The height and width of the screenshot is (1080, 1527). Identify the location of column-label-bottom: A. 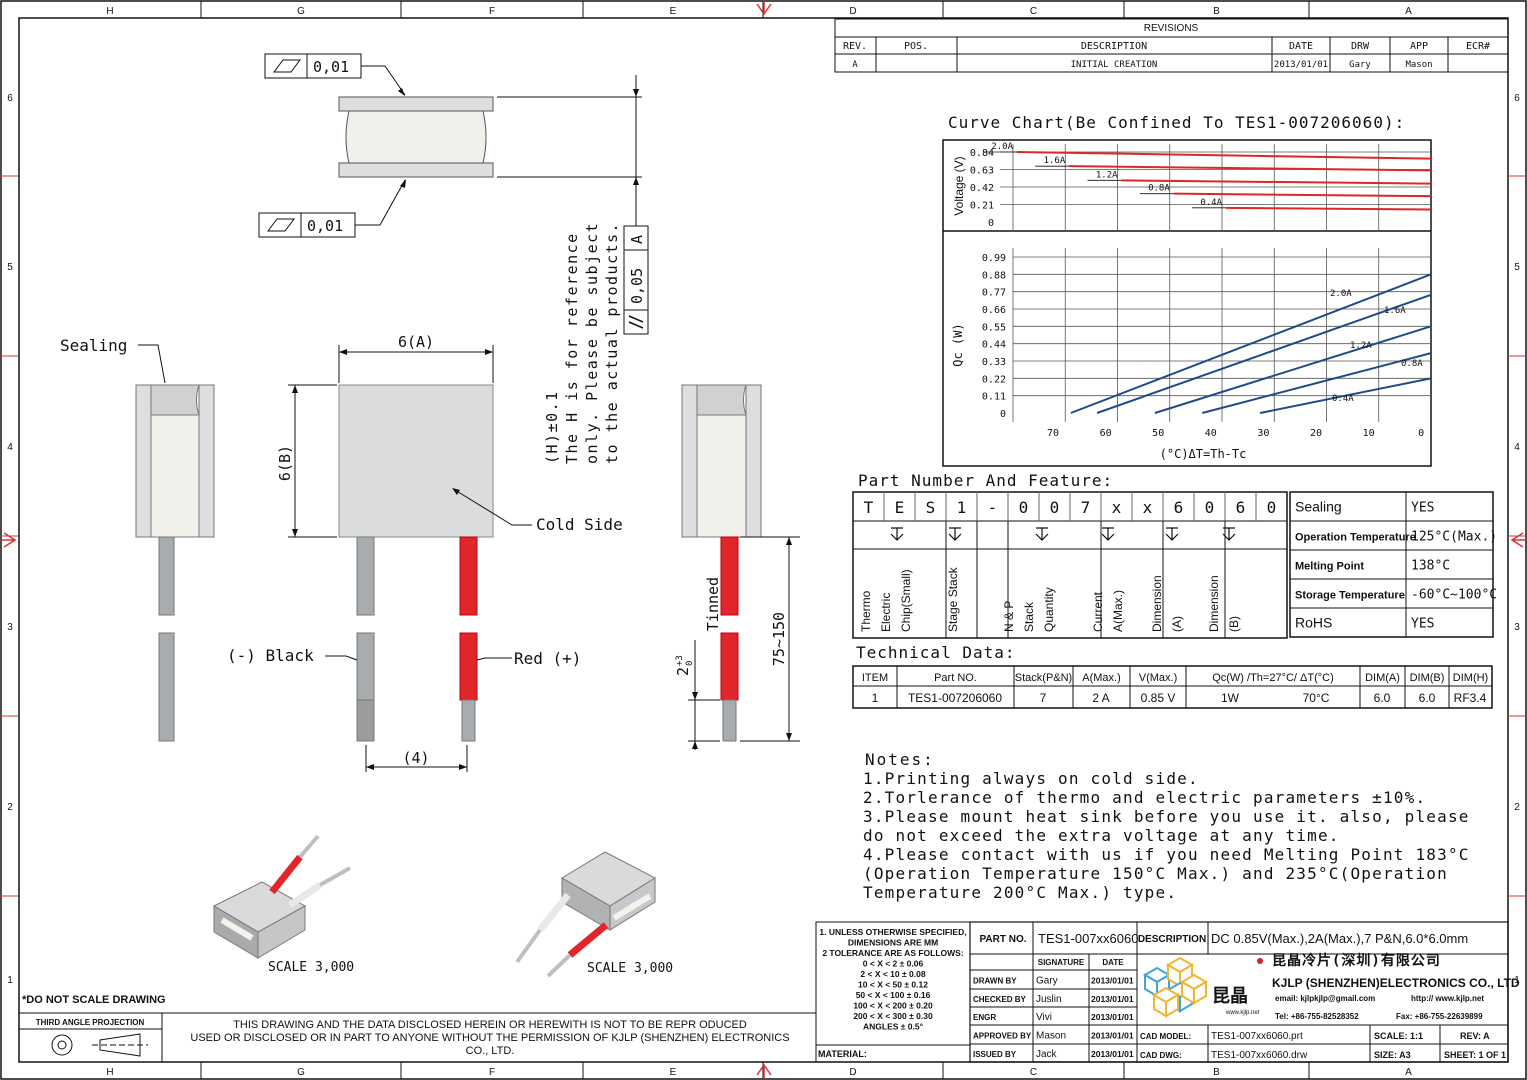
(1408, 1072).